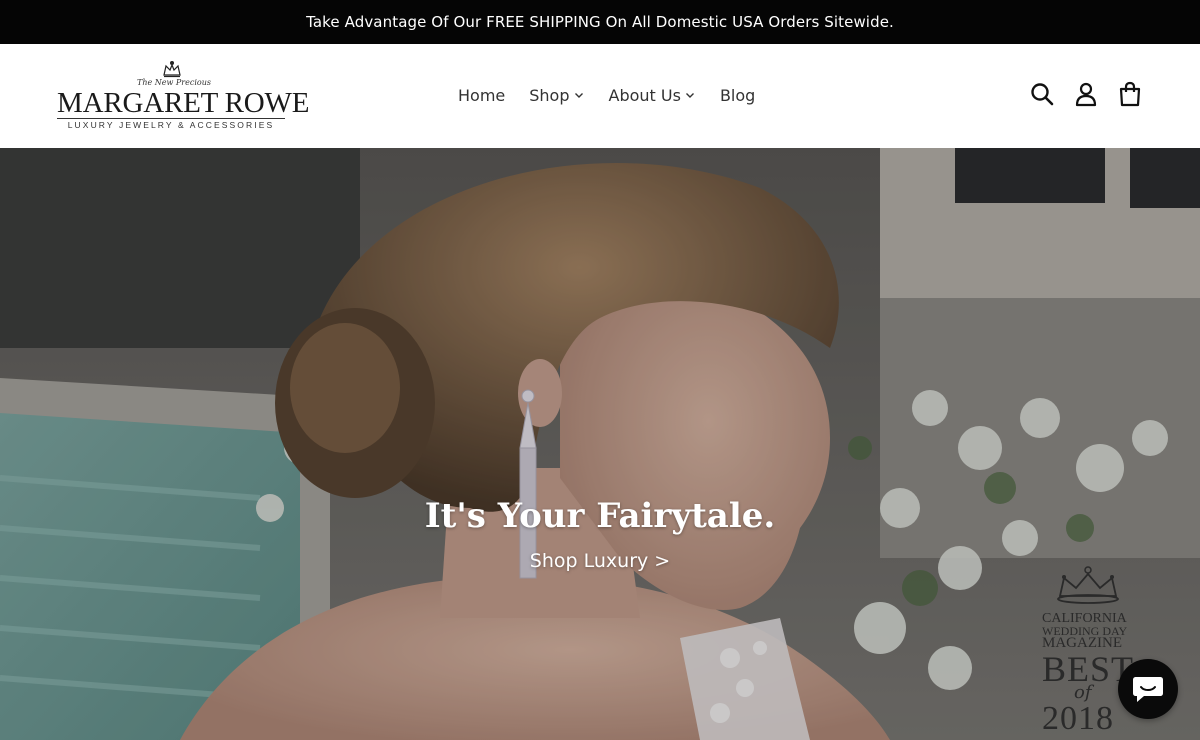  I want to click on nav-item-label: Home, so click(482, 95).